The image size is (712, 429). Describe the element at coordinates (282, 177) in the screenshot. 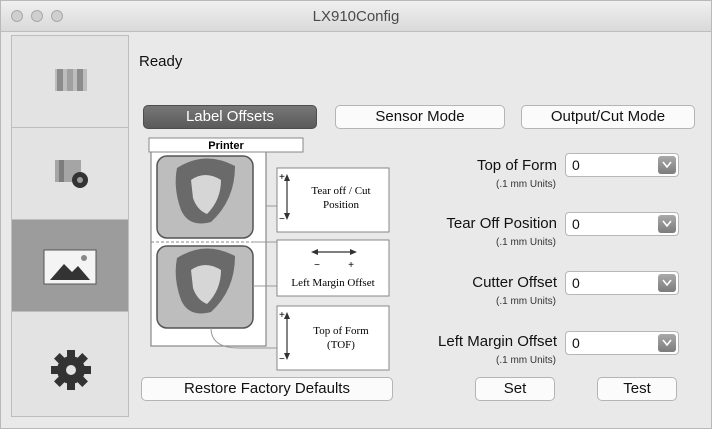

I see `tear-plus-sign: +` at that location.